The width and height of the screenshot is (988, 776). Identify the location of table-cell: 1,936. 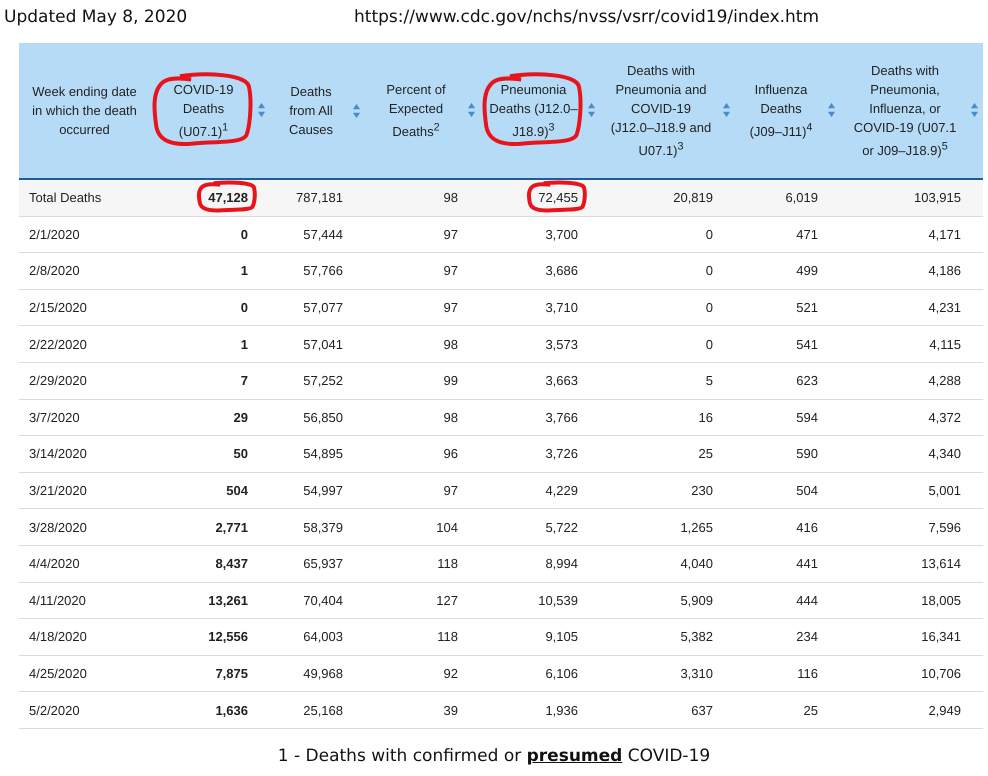
(540, 710).